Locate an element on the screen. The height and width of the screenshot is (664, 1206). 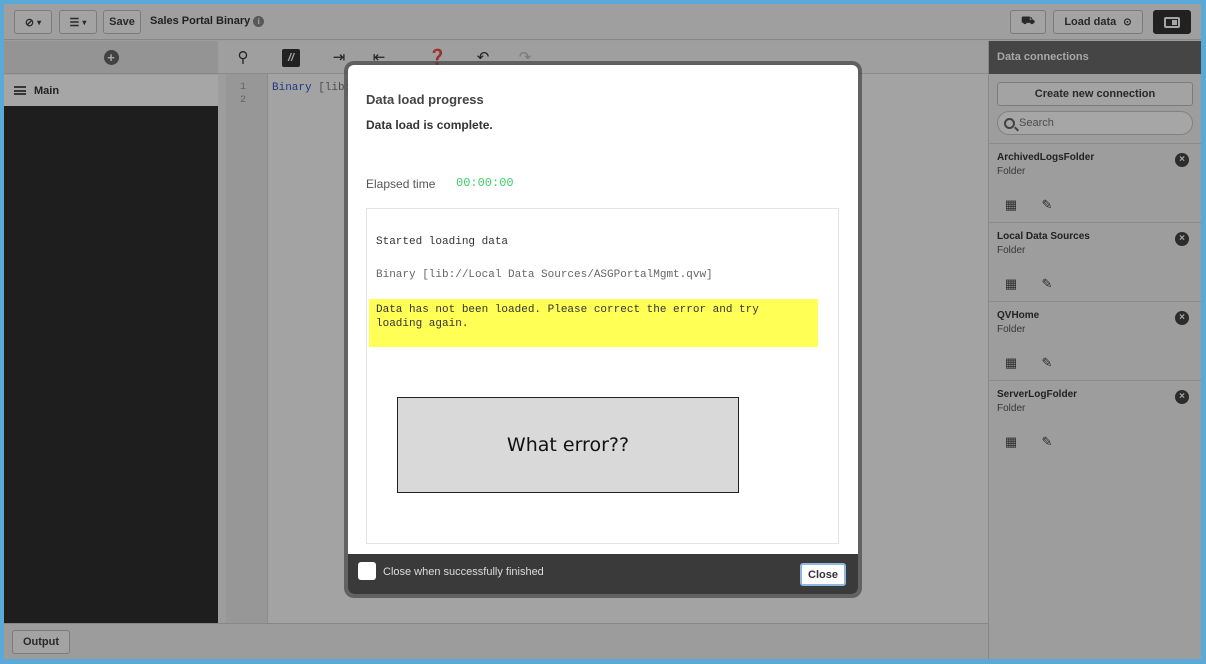
checkbox-label: Close when successfully finished is located at coordinates (463, 572).